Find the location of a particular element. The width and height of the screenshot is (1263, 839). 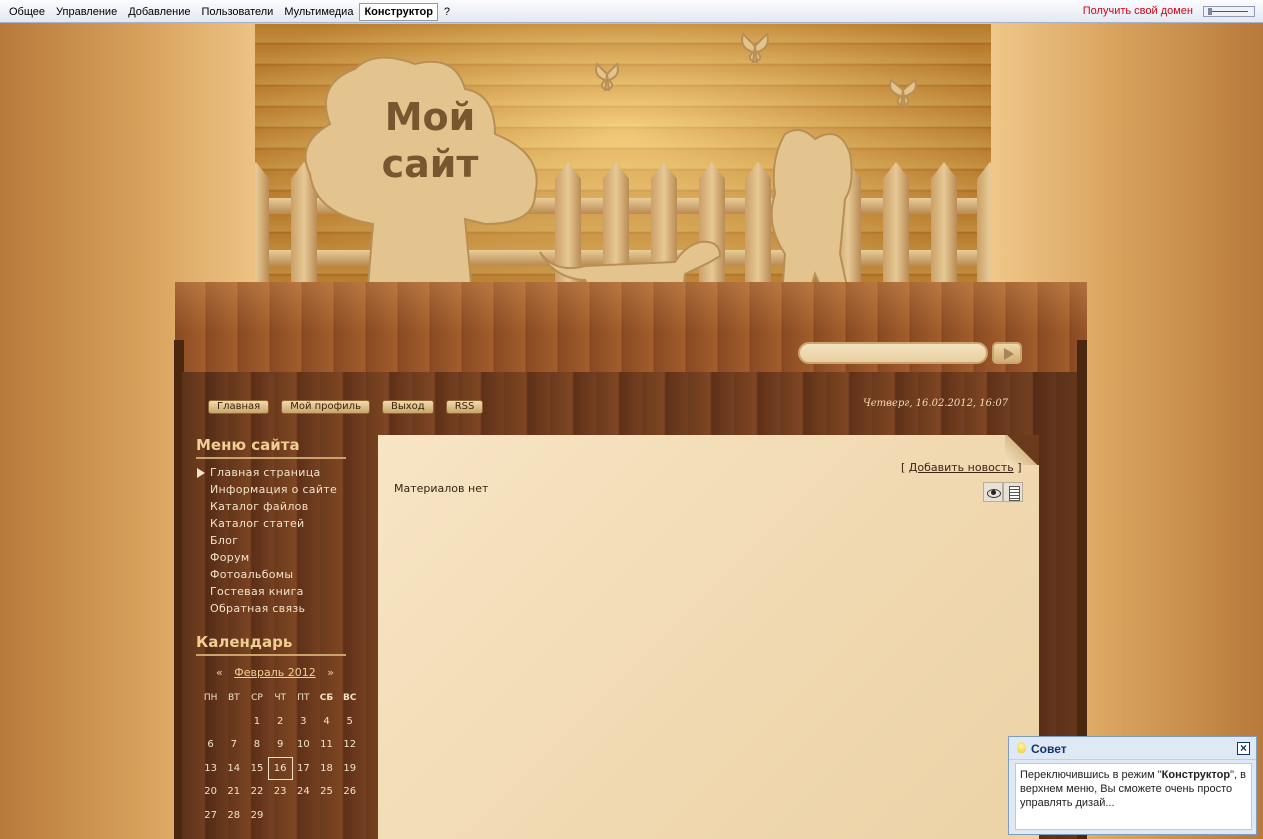

close-icon: × is located at coordinates (1243, 748).